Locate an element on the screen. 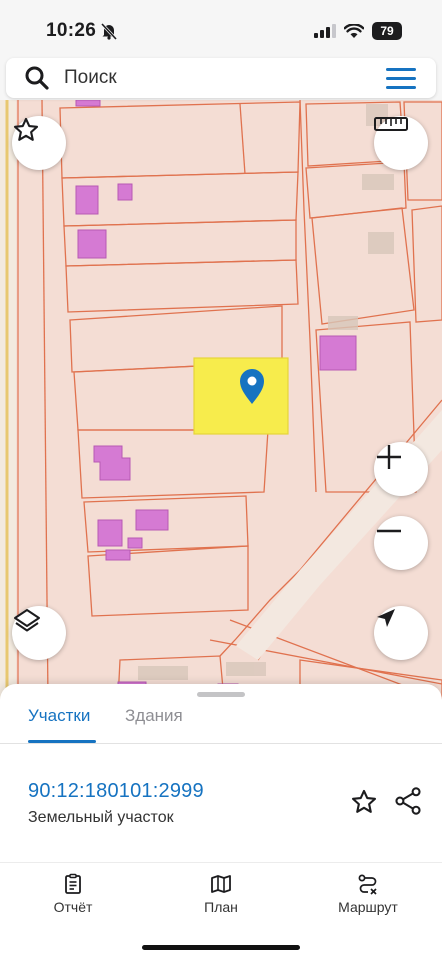  menu-icon is located at coordinates (401, 79).